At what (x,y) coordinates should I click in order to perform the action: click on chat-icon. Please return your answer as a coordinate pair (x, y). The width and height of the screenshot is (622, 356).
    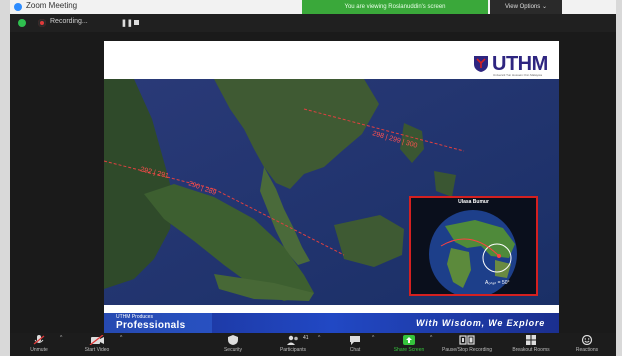
    Looking at the image, I should click on (355, 340).